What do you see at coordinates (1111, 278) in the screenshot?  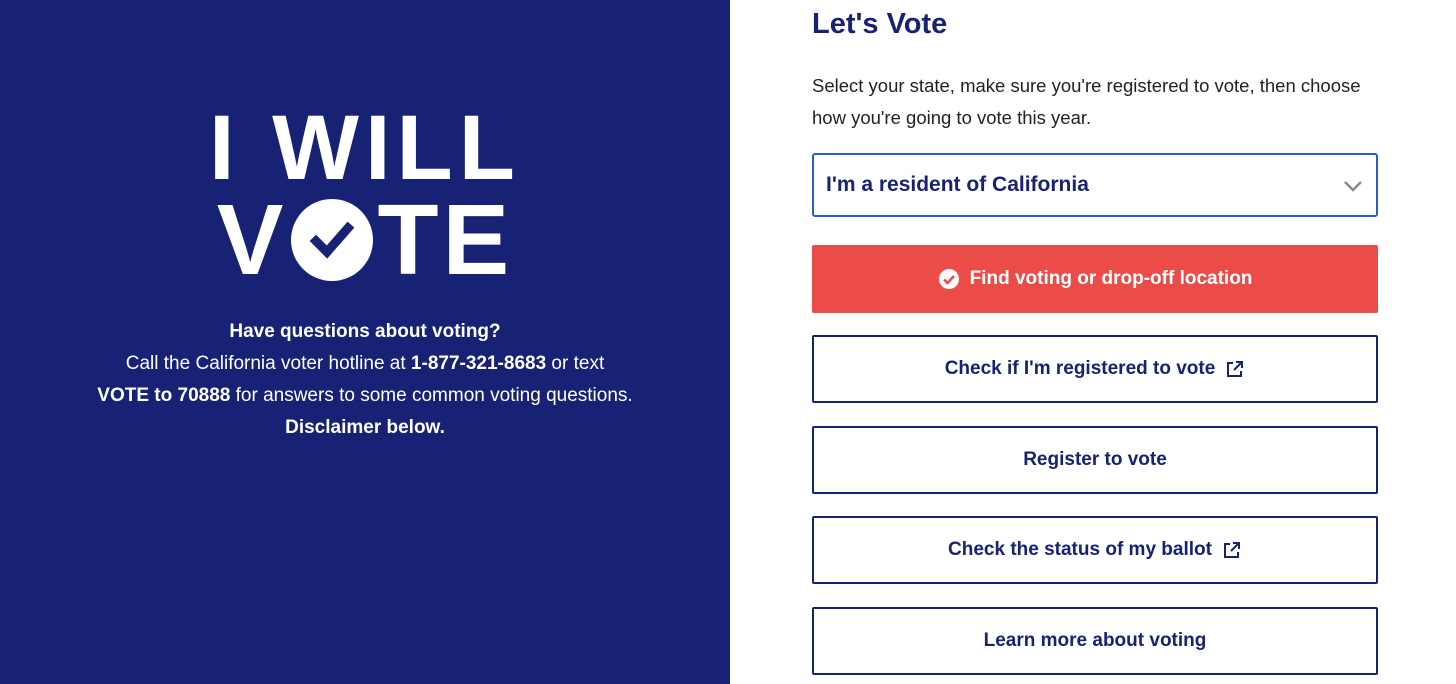 I see `find-location-label: Find voting or drop-off location` at bounding box center [1111, 278].